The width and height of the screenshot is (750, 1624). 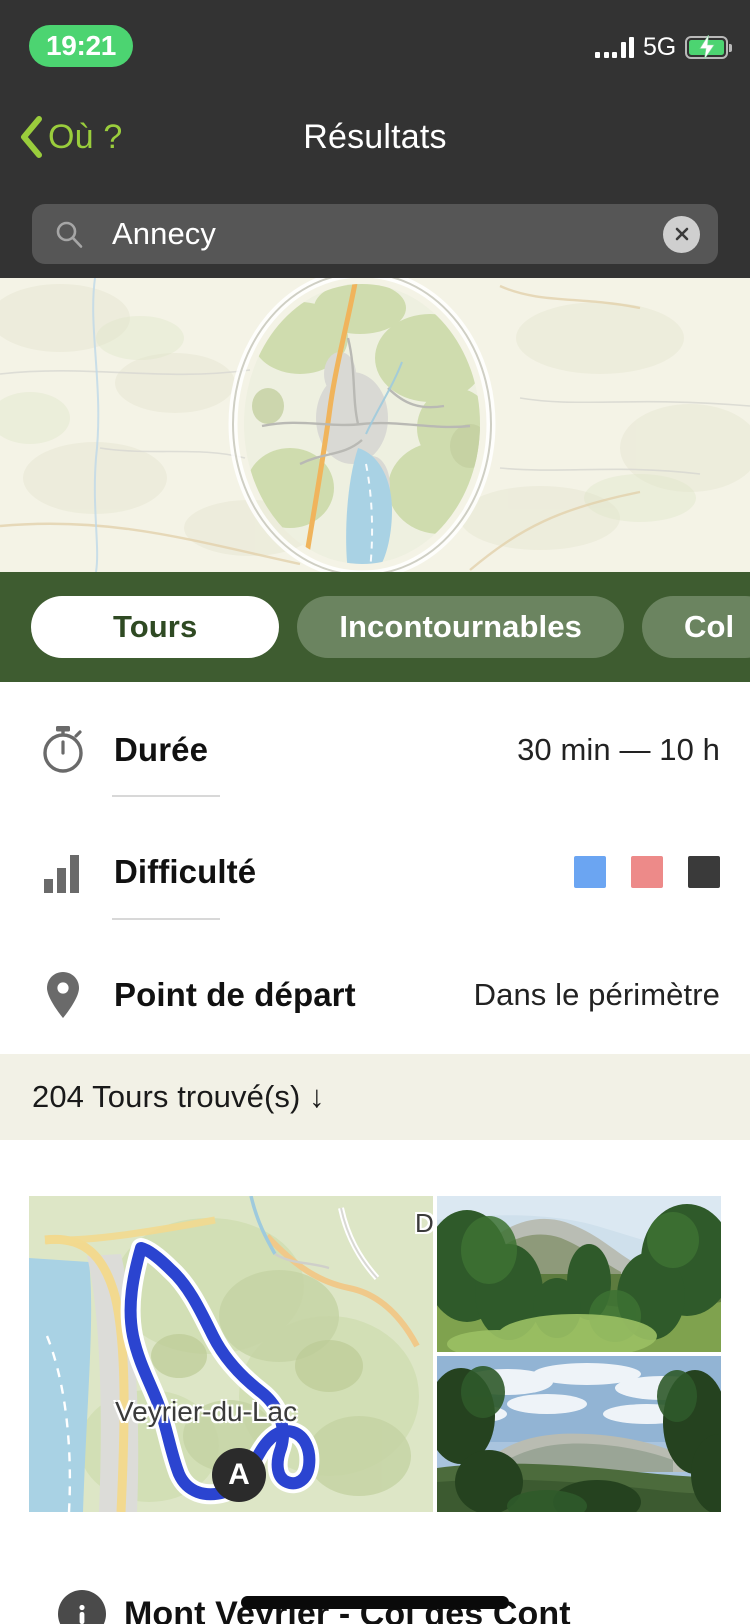 I want to click on search-icon, so click(x=69, y=234).